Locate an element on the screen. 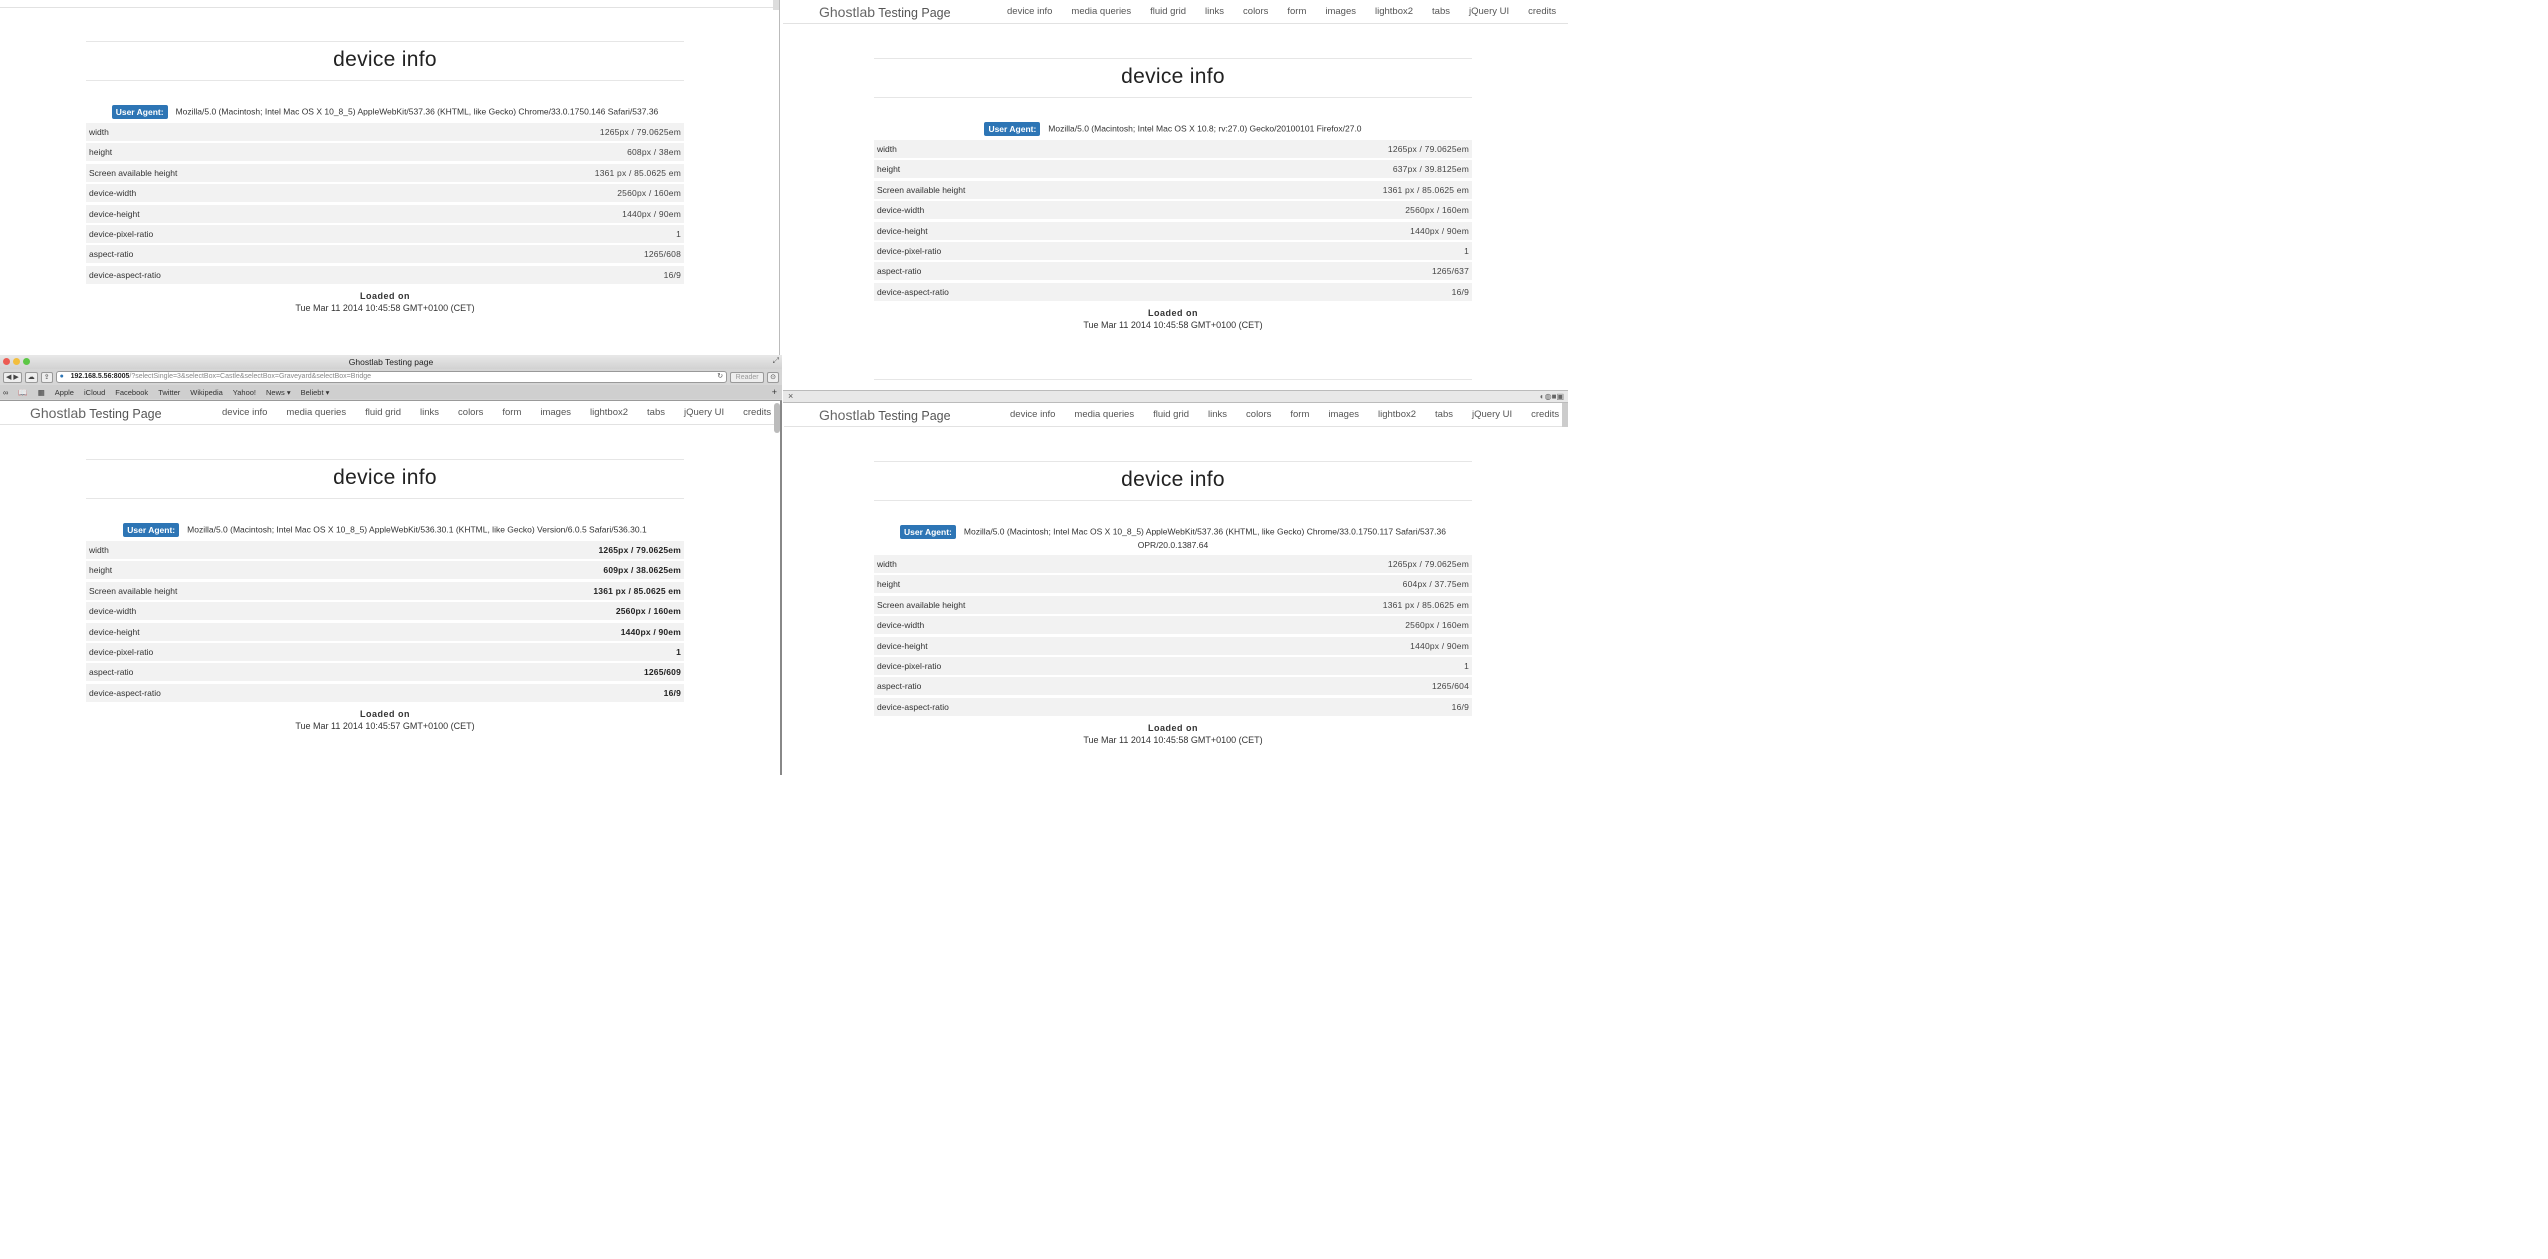 This screenshot has height=1259, width=2548. top-sites-icon: ▦ is located at coordinates (41, 392).